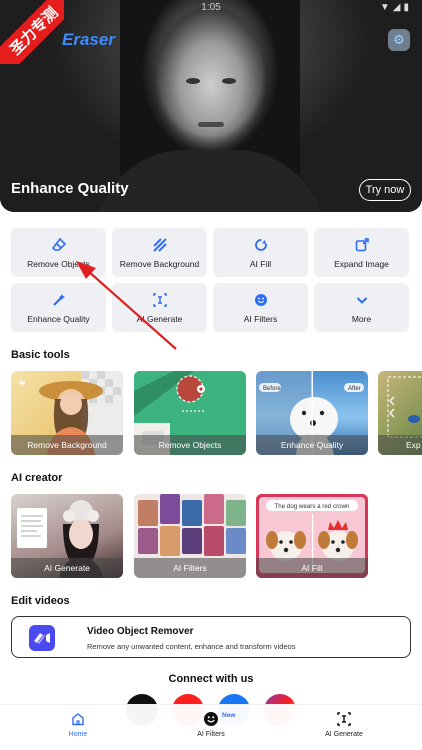 Image resolution: width=422 pixels, height=750 pixels. What do you see at coordinates (362, 245) in the screenshot?
I see `expand-icon` at bounding box center [362, 245].